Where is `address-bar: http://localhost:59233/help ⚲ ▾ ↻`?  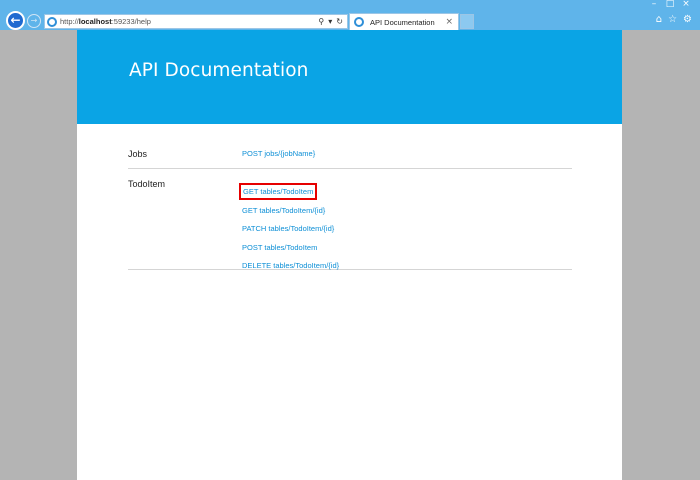 address-bar: http://localhost:59233/help ⚲ ▾ ↻ is located at coordinates (196, 21).